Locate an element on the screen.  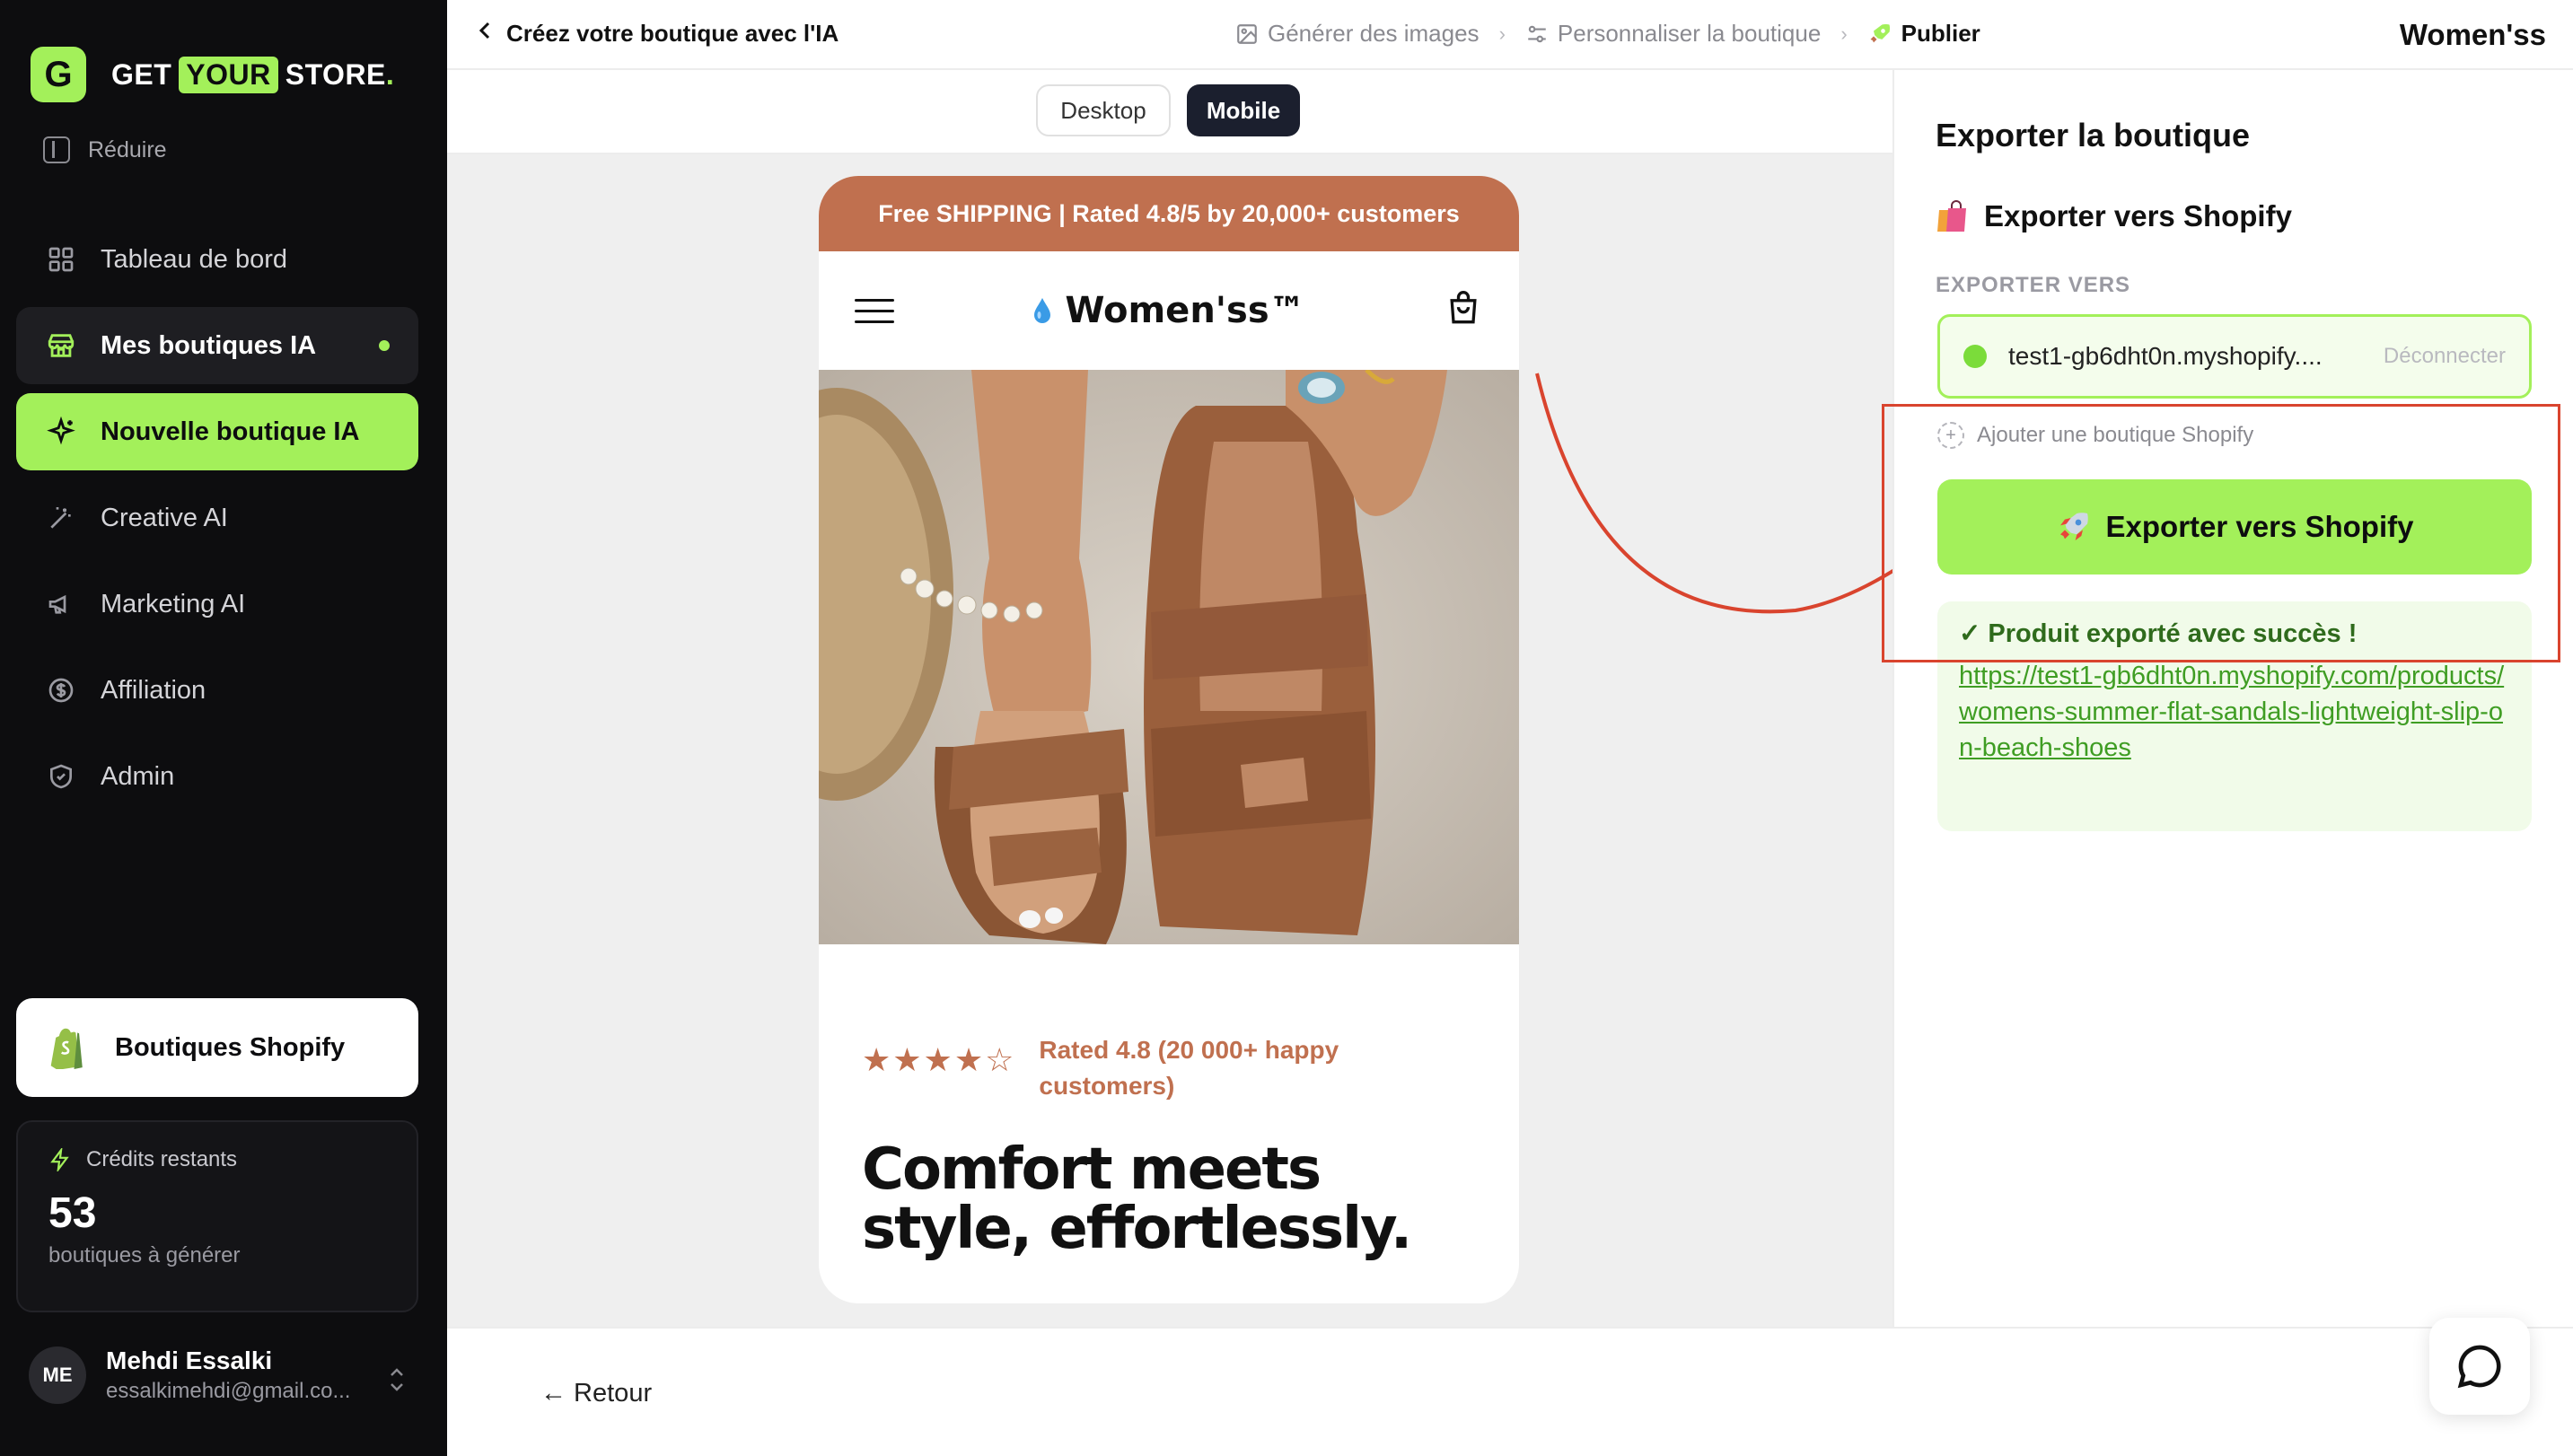
breadcrumb-generate-images: Générer des images is located at coordinates (1357, 34).